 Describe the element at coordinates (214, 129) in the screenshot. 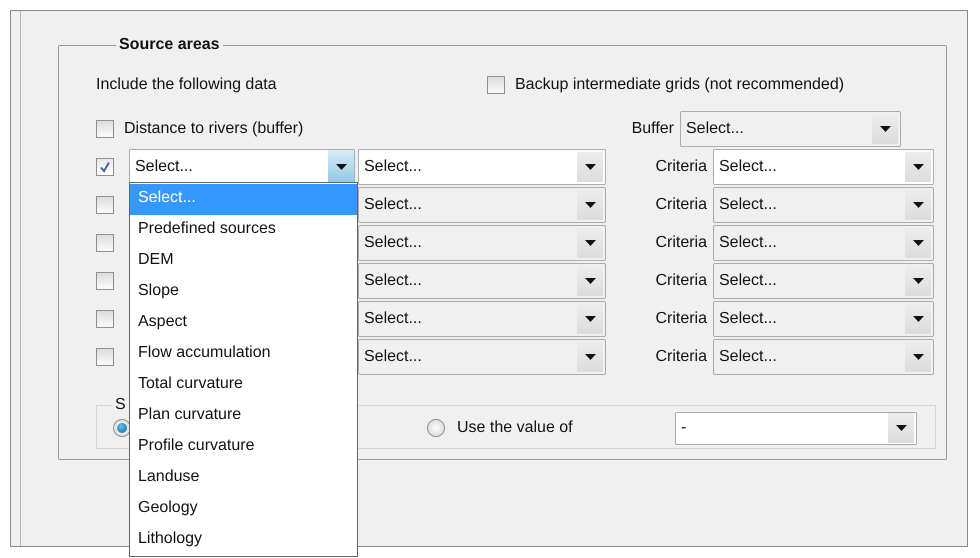

I see `checkbox-label: Distance to rivers (buffer)` at that location.